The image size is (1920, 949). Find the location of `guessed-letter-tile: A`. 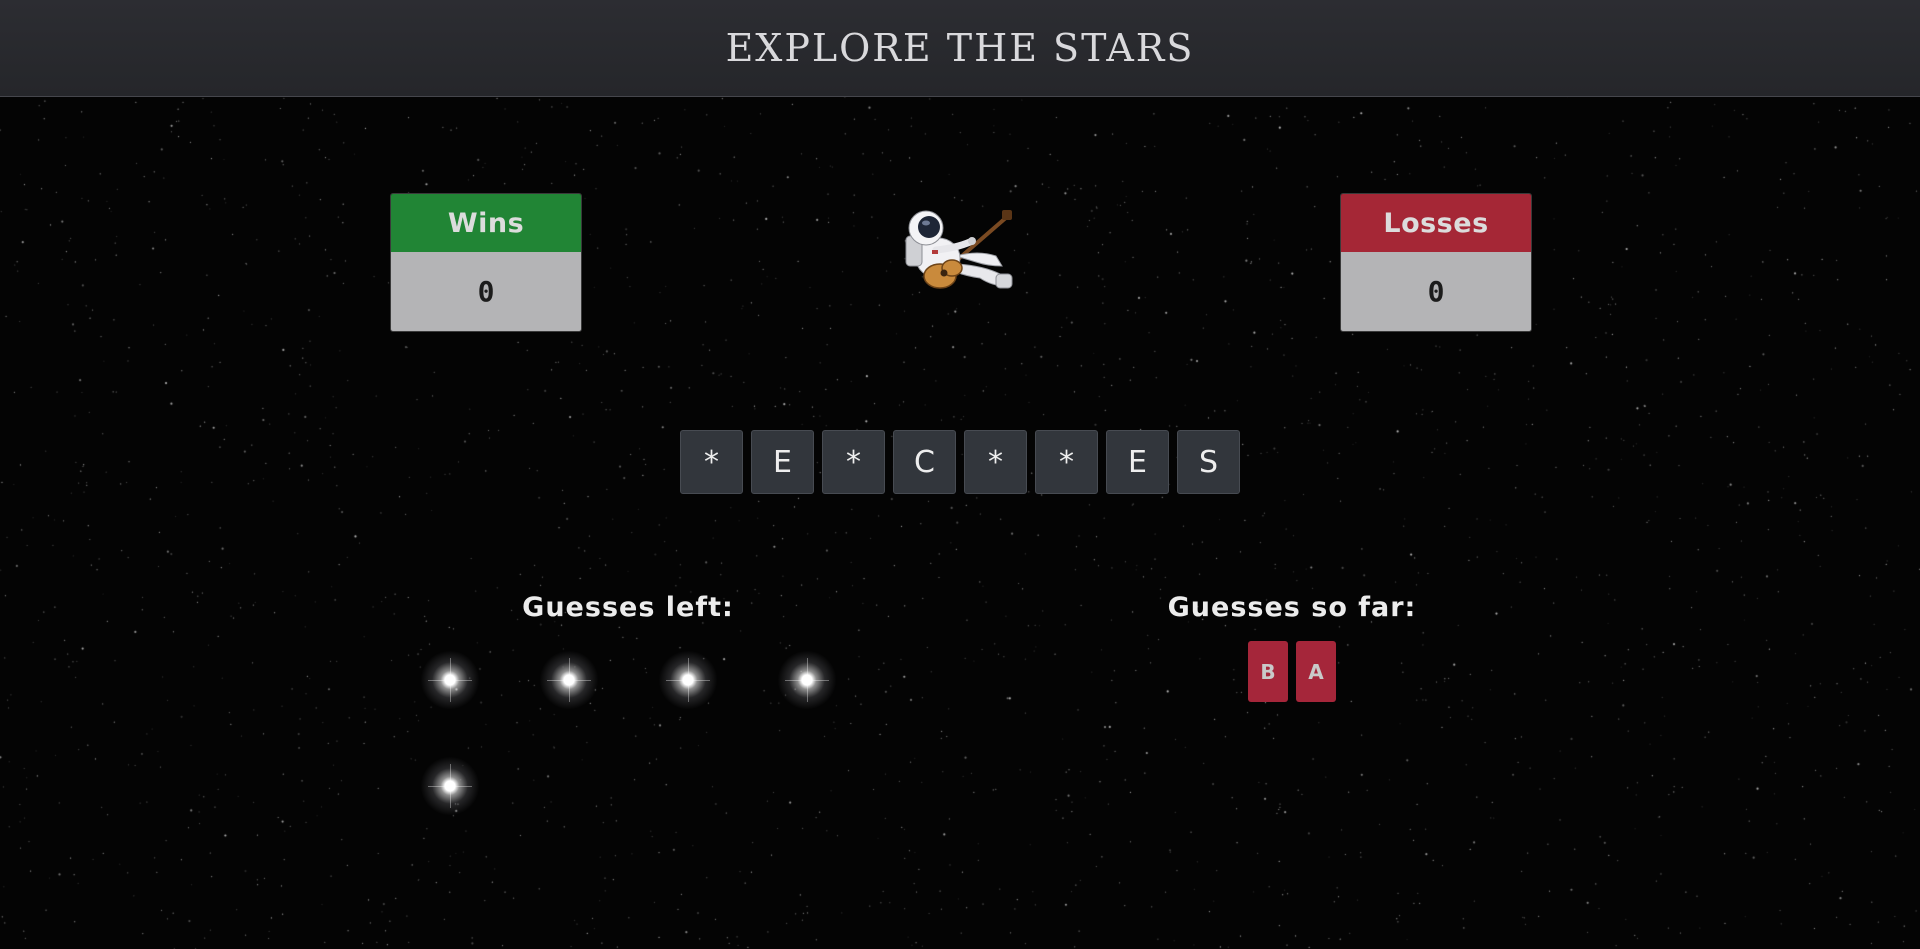

guessed-letter-tile: A is located at coordinates (1316, 671).